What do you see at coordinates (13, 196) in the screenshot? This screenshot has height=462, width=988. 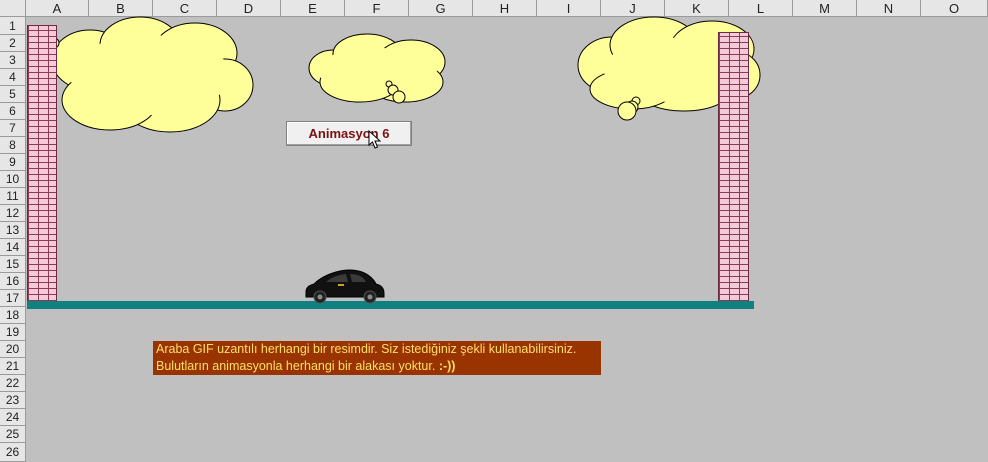 I see `row-header-11: 11` at bounding box center [13, 196].